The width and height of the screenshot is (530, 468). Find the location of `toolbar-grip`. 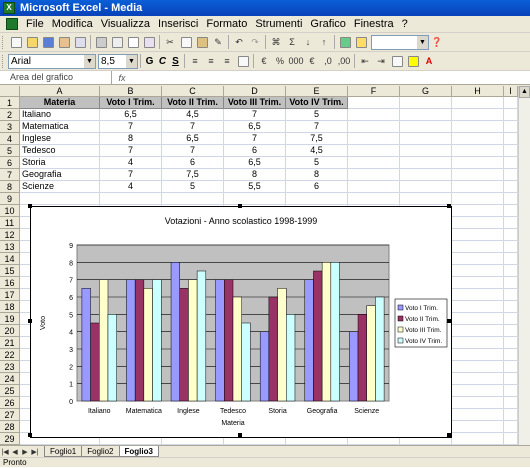

toolbar-grip is located at coordinates (3, 61).